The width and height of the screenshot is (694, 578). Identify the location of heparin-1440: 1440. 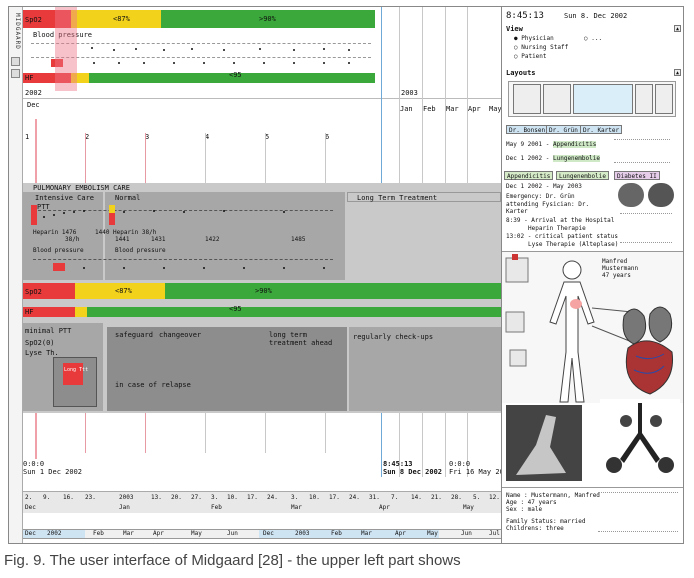
(102, 232).